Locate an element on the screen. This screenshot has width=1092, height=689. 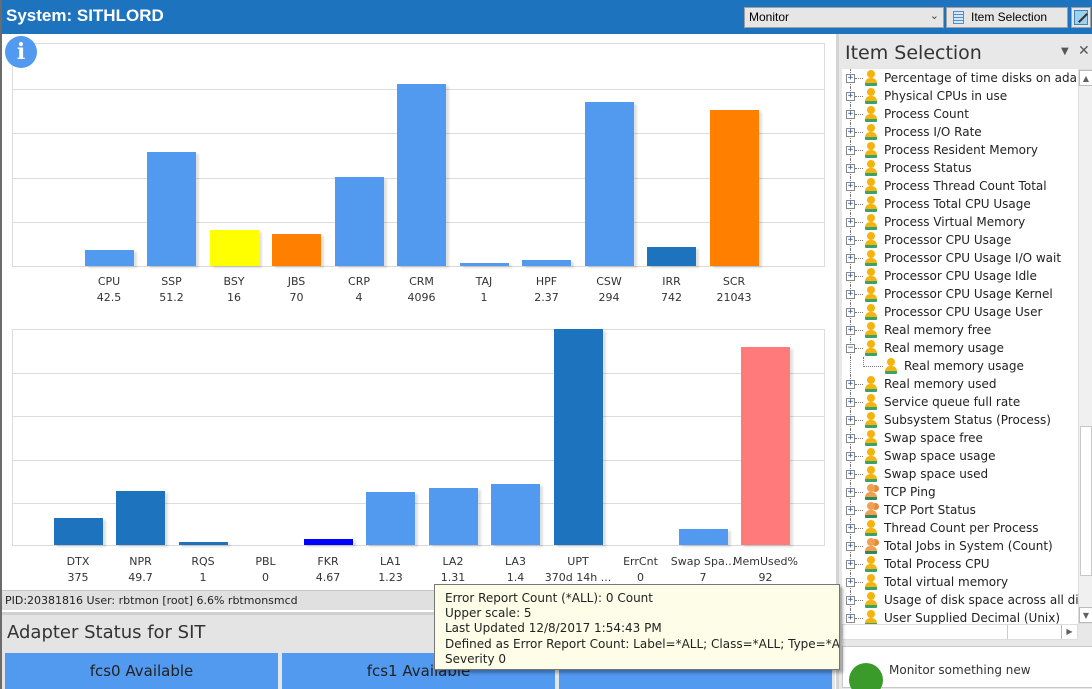
tree-item: + User Supplied Decimal (Unix) is located at coordinates (960, 616).